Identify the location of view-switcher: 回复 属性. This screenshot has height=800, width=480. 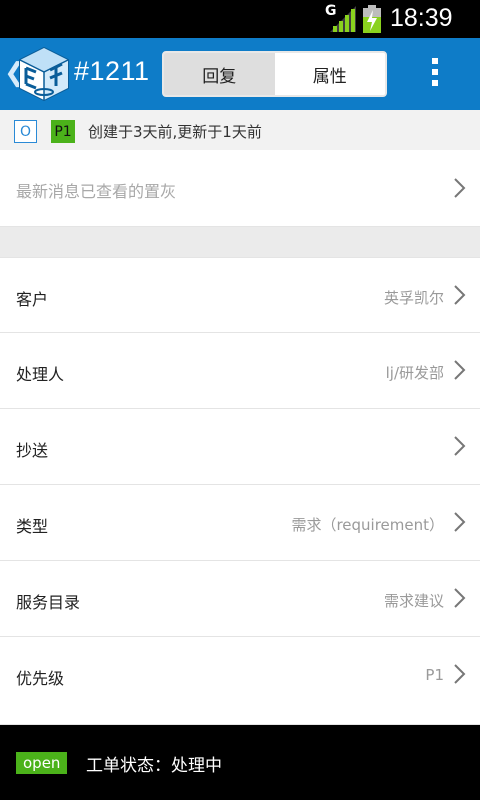
(274, 74).